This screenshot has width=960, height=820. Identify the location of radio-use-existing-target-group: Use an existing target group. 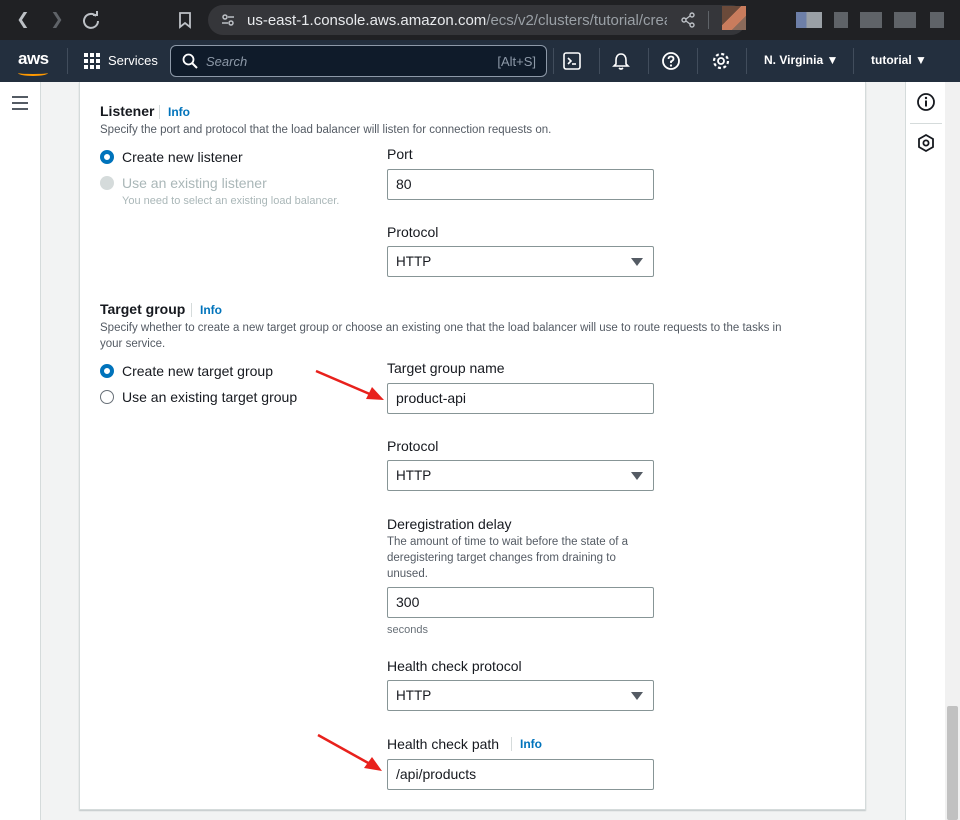
(198, 397).